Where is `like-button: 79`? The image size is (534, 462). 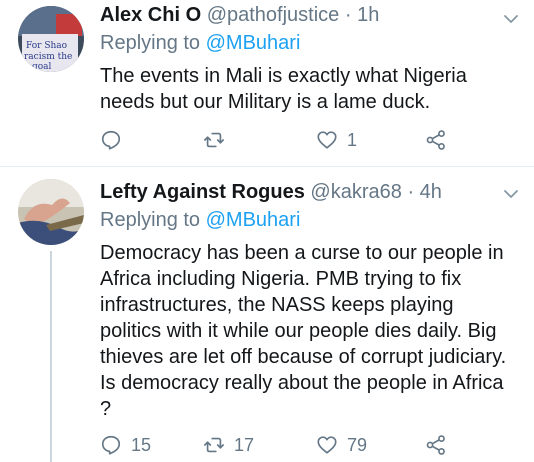 like-button: 79 is located at coordinates (341, 445).